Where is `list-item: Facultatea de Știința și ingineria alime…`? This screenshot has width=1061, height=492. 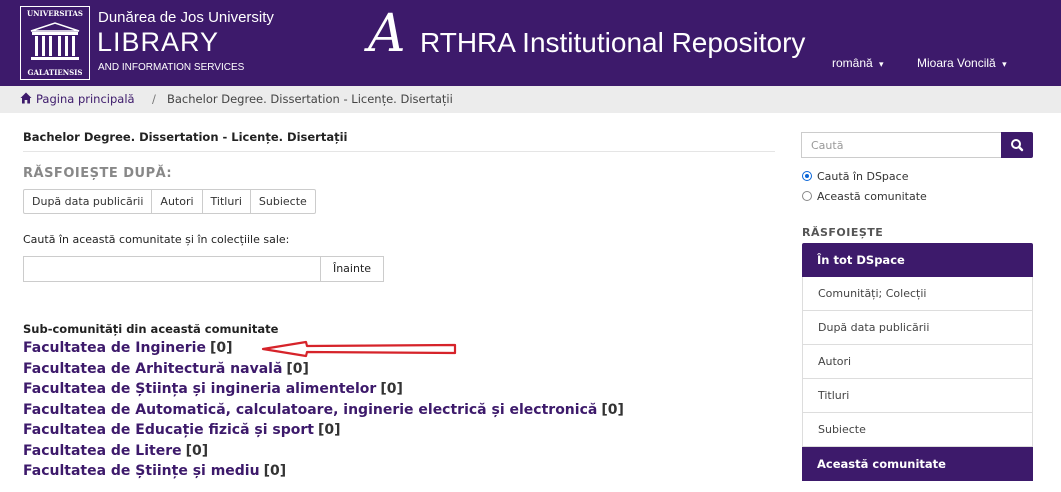 list-item: Facultatea de Știința și ingineria alime… is located at coordinates (323, 391).